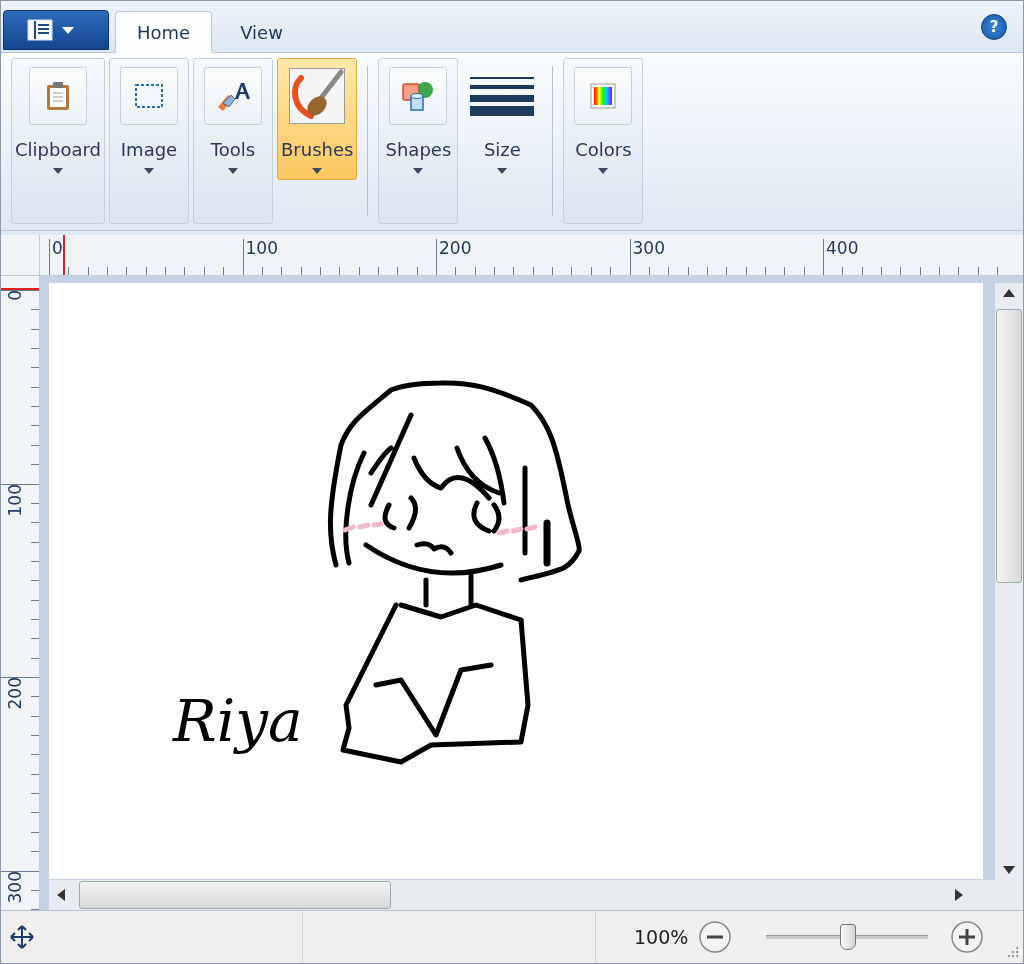  I want to click on paintbrush-icon, so click(317, 96).